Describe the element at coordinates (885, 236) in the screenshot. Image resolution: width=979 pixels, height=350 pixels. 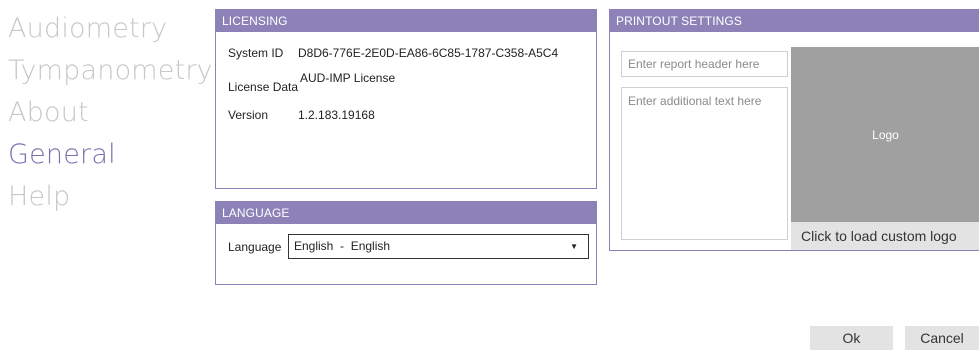
I see `load-custom-logo-button: Click to load custom logo` at that location.